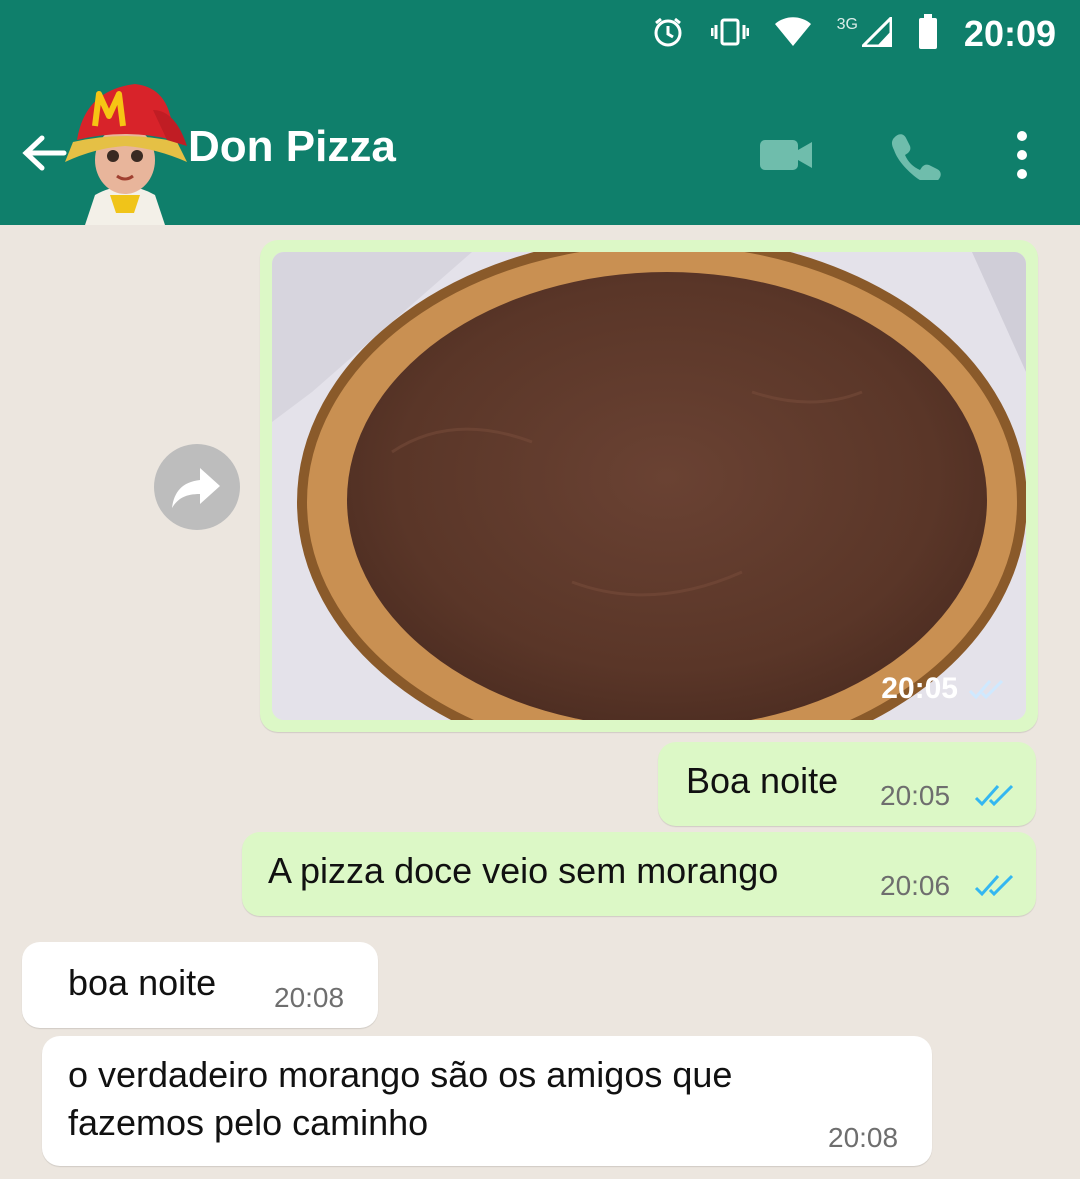  Describe the element at coordinates (400, 1074) in the screenshot. I see `message-text-line-1: o verdadeiro morango são os amigos que` at that location.